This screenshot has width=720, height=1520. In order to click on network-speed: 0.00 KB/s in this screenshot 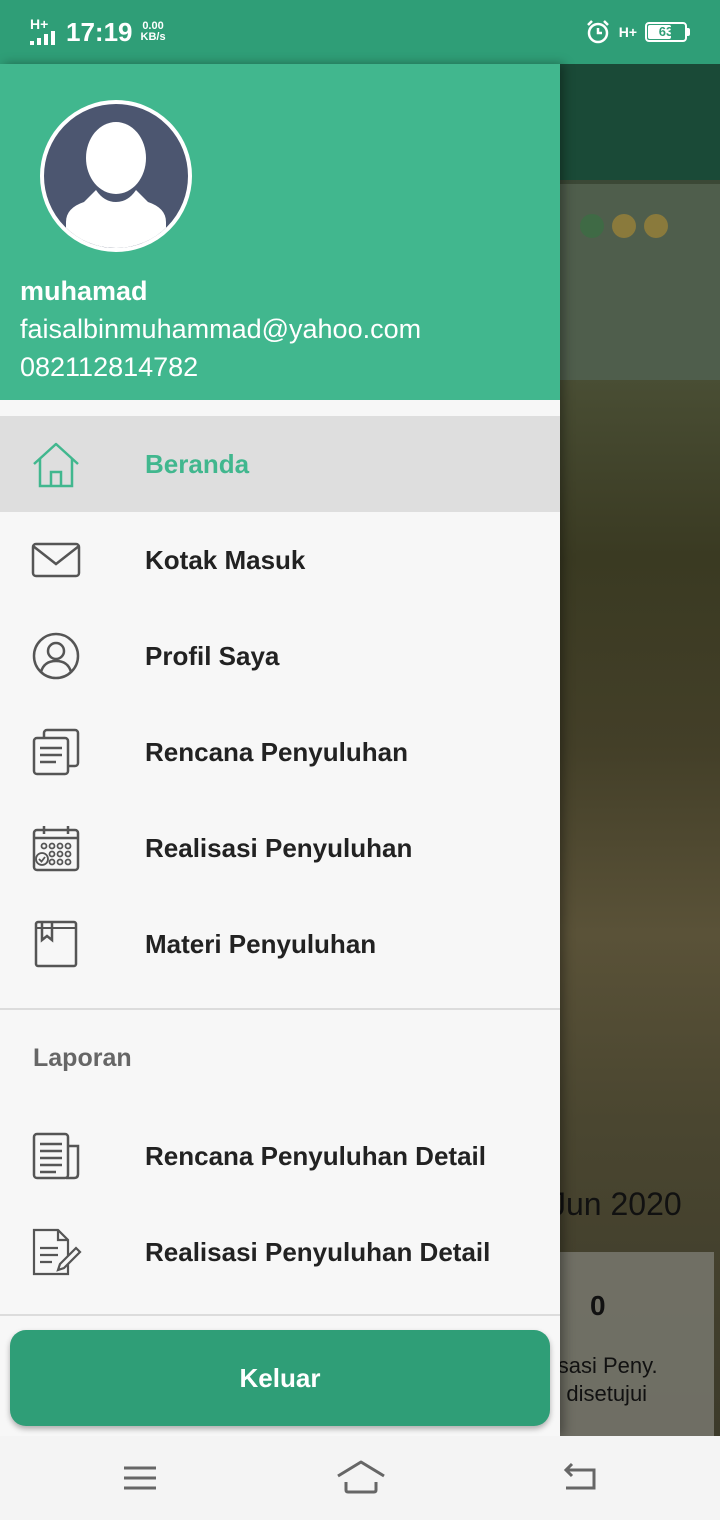, I will do `click(153, 32)`.